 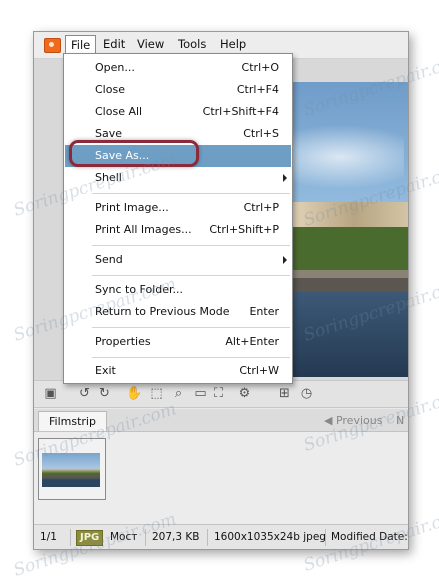 I want to click on menu-item-close-all: Close All Ctrl+Shift+F4, so click(x=178, y=112).